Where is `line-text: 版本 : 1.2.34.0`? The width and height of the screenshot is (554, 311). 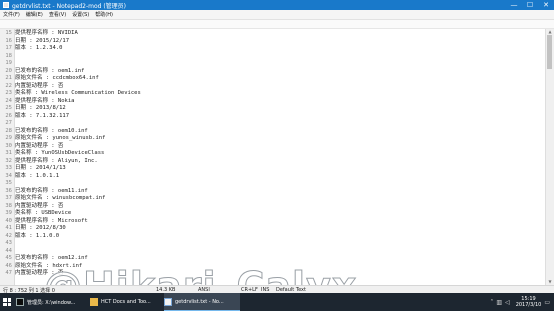
line-text: 版本 : 1.2.34.0 is located at coordinates (39, 48).